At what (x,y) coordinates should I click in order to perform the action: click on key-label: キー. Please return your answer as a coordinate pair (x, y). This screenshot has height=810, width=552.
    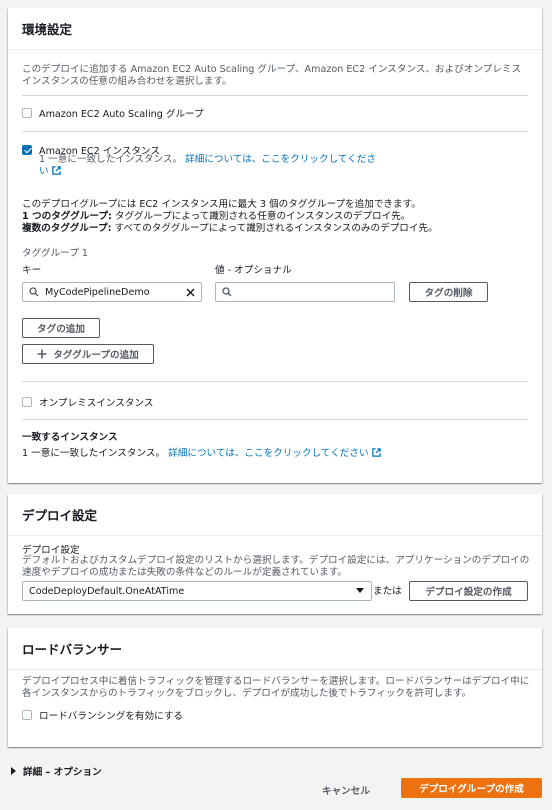
    Looking at the image, I should click on (32, 270).